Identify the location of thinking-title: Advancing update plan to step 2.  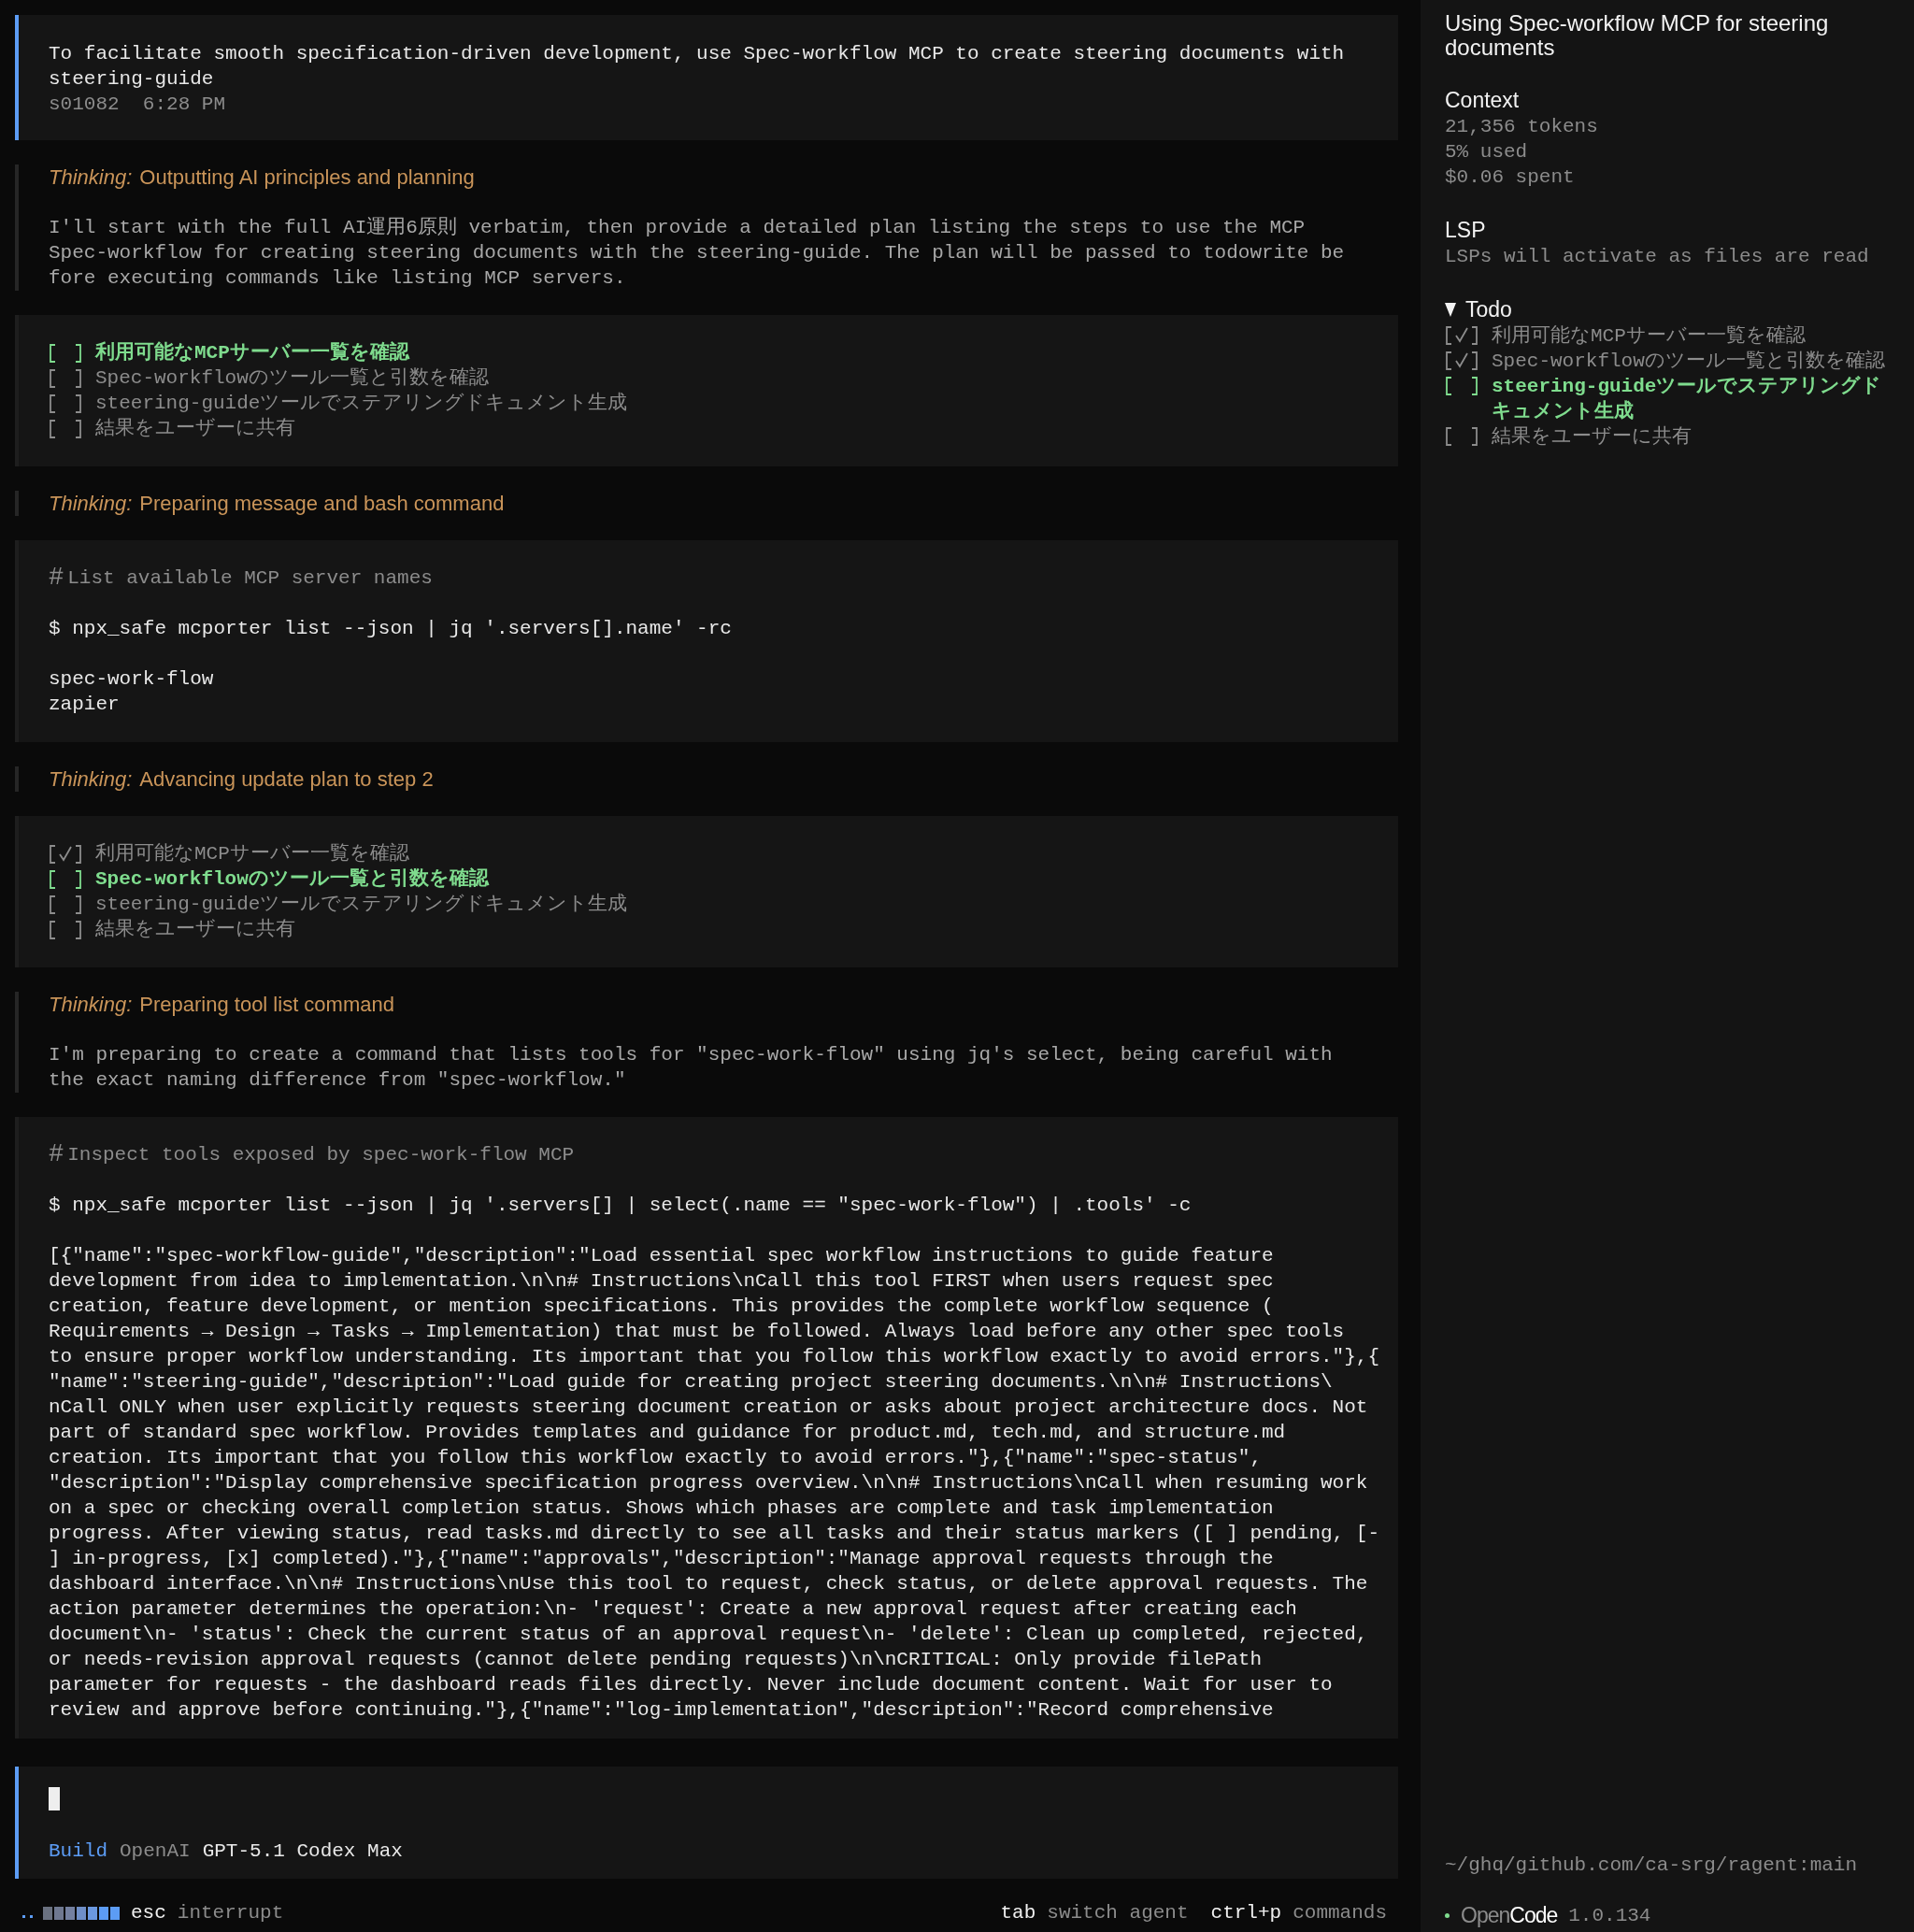
(286, 779).